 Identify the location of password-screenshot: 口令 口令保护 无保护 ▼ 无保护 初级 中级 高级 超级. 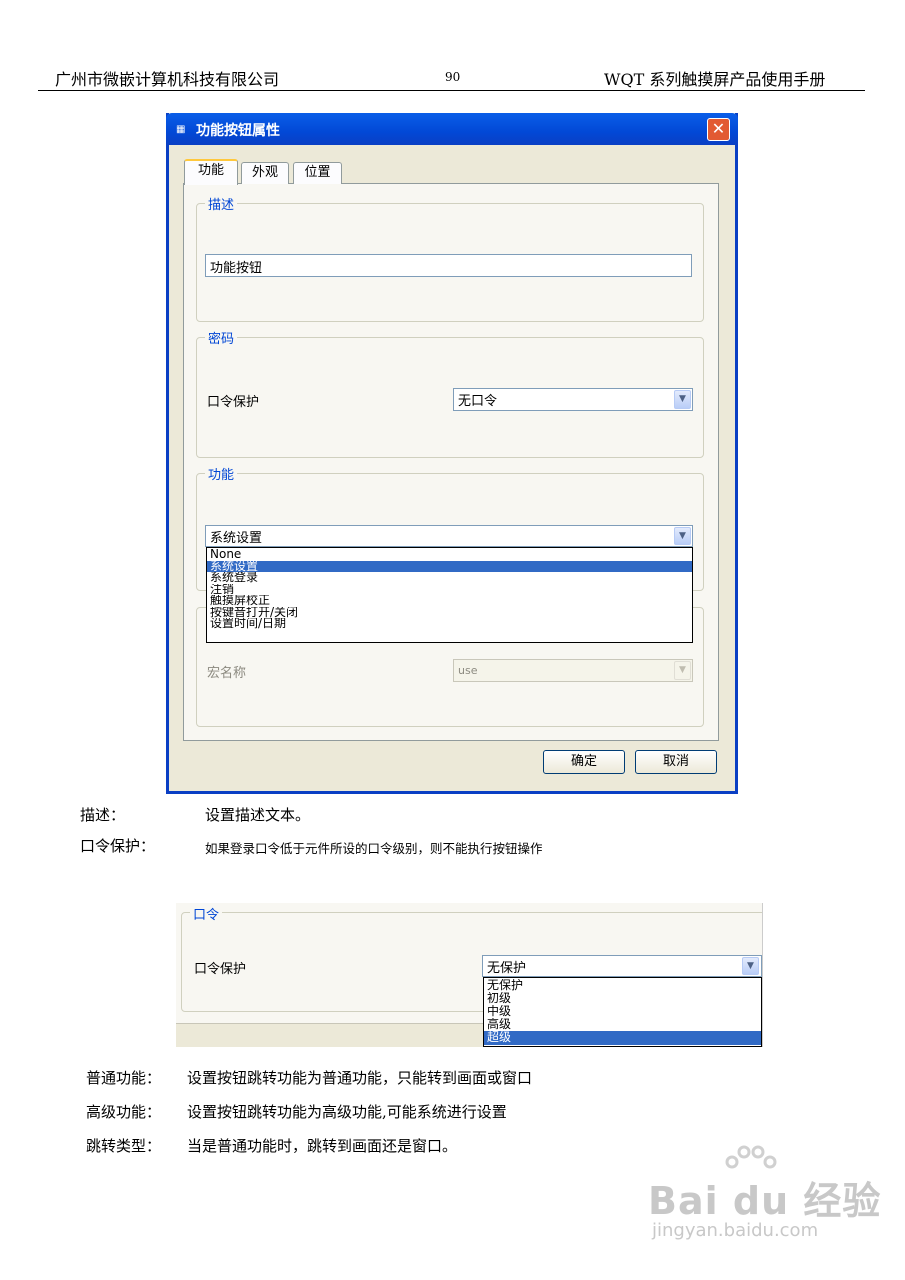
(469, 975).